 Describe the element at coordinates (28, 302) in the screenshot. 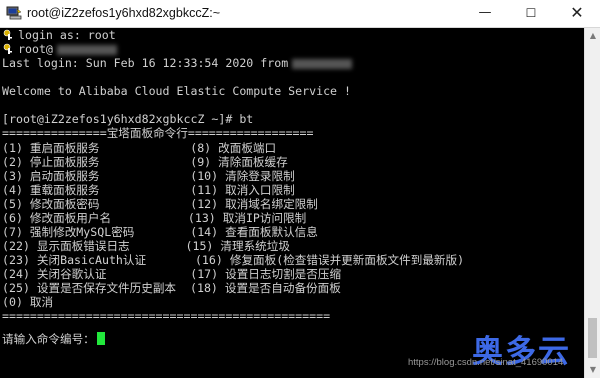

I see `menu-row: (0) 取消` at that location.